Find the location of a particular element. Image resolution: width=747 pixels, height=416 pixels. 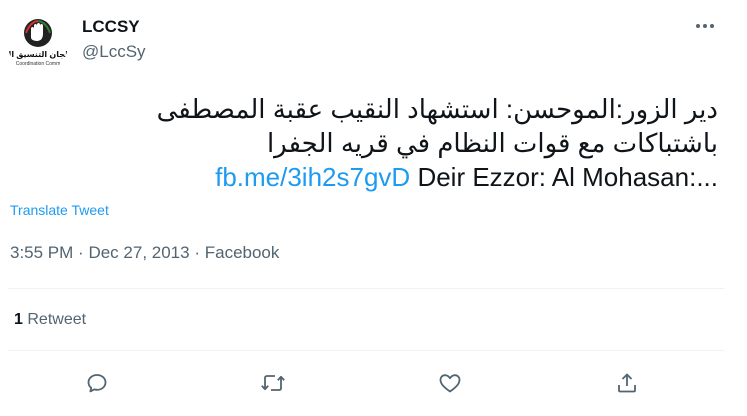

like-button is located at coordinates (450, 383).